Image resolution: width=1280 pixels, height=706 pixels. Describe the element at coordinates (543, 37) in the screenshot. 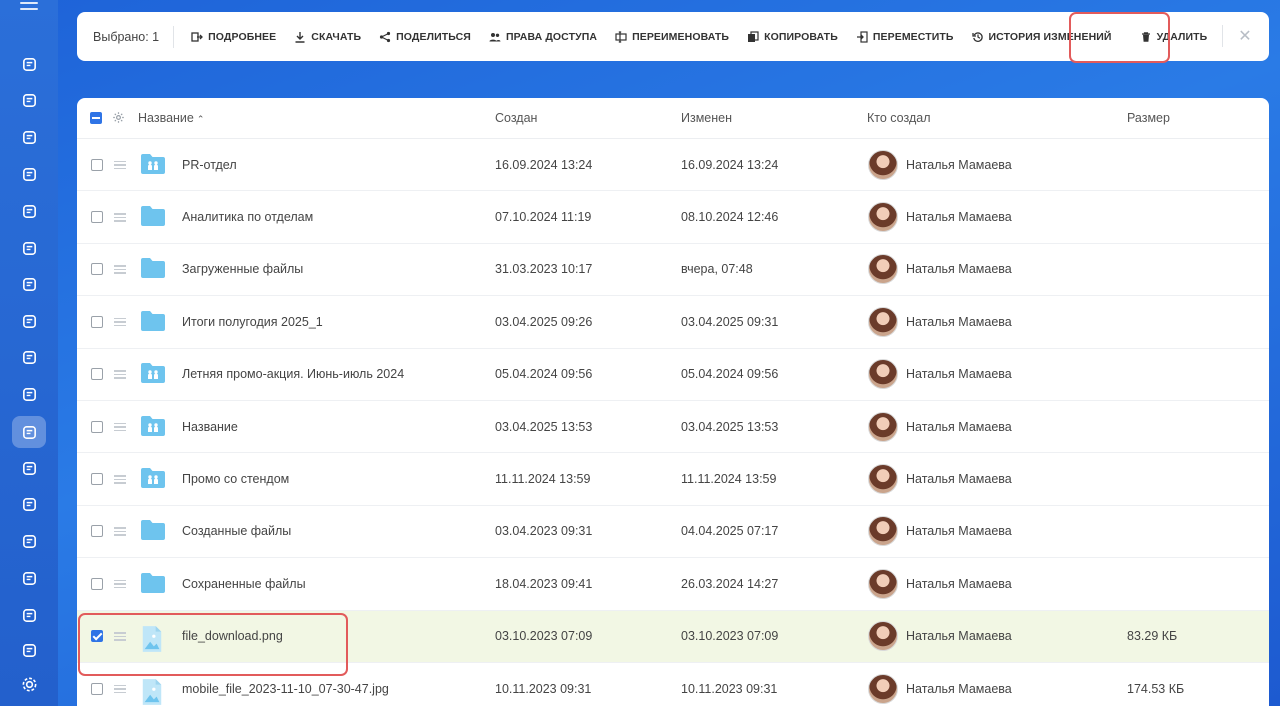

I see `access-button: ПРАВА ДОСТУПА` at that location.